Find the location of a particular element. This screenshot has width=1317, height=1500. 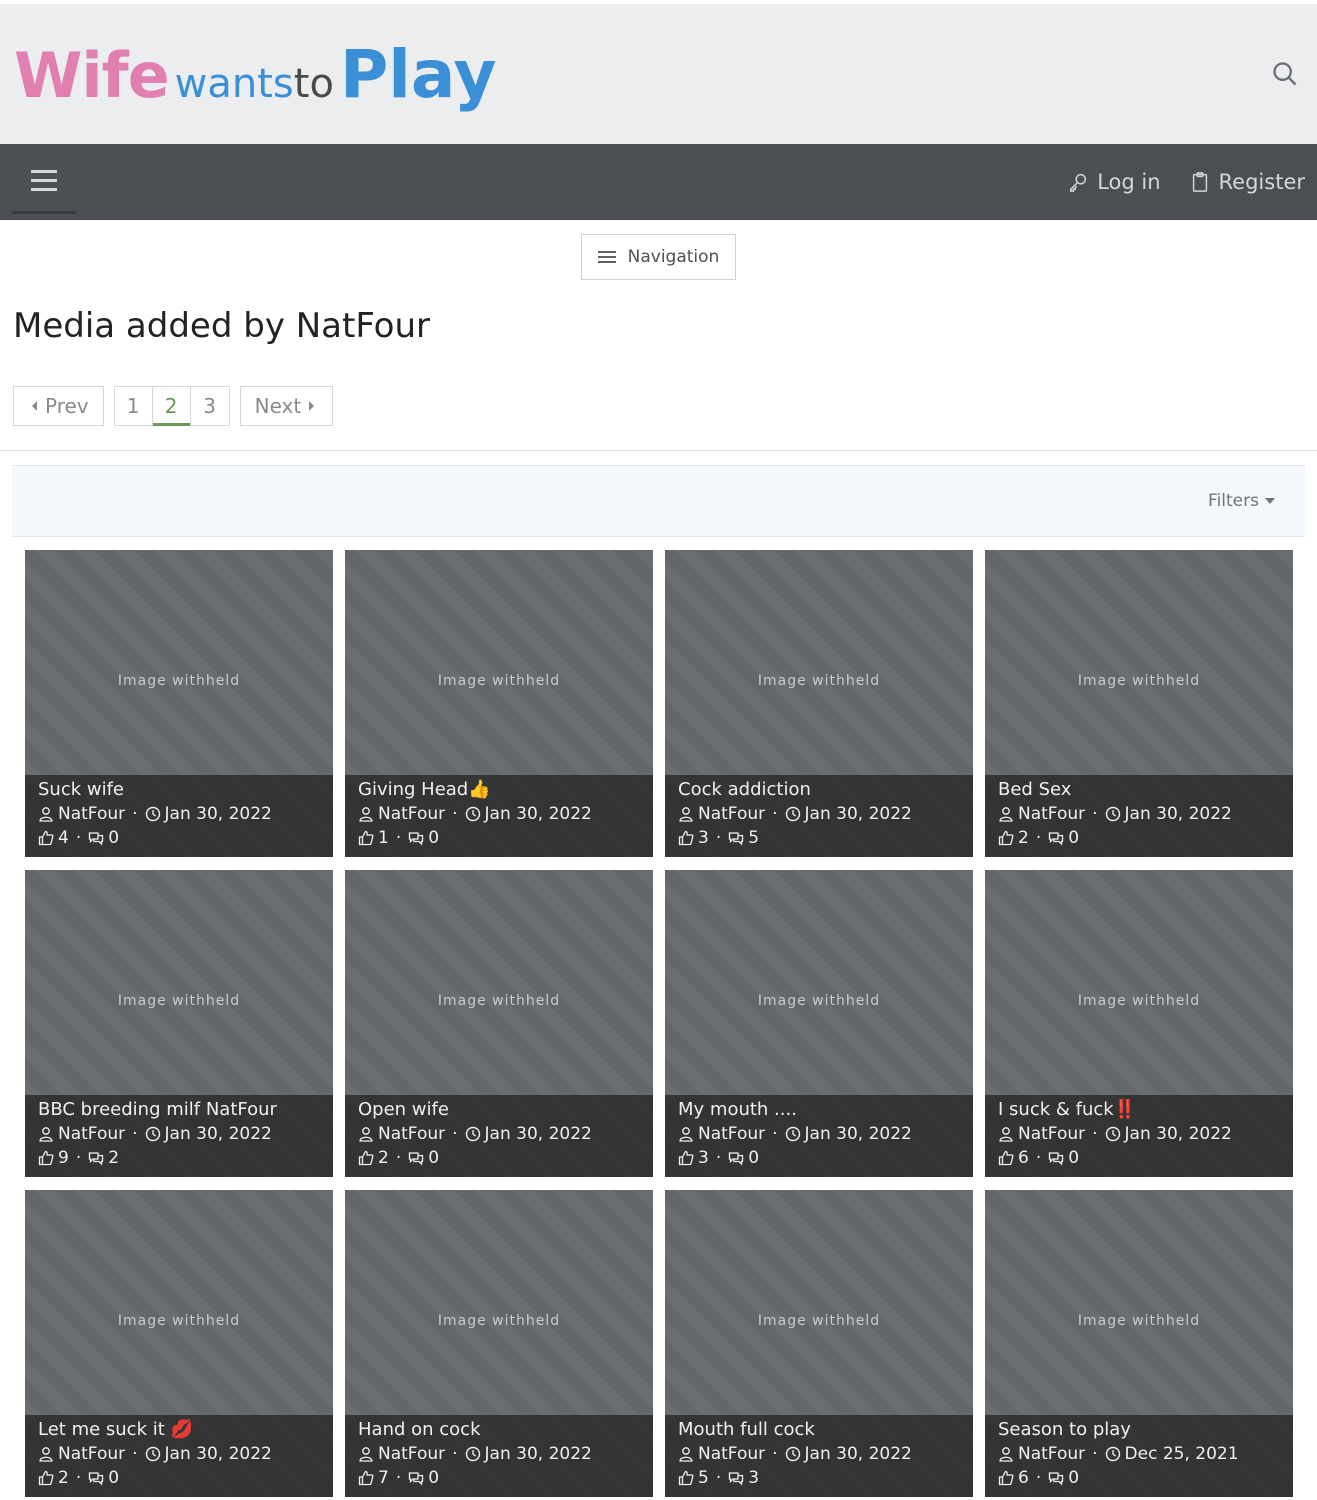

media-stats: 4 · 0 is located at coordinates (179, 838).